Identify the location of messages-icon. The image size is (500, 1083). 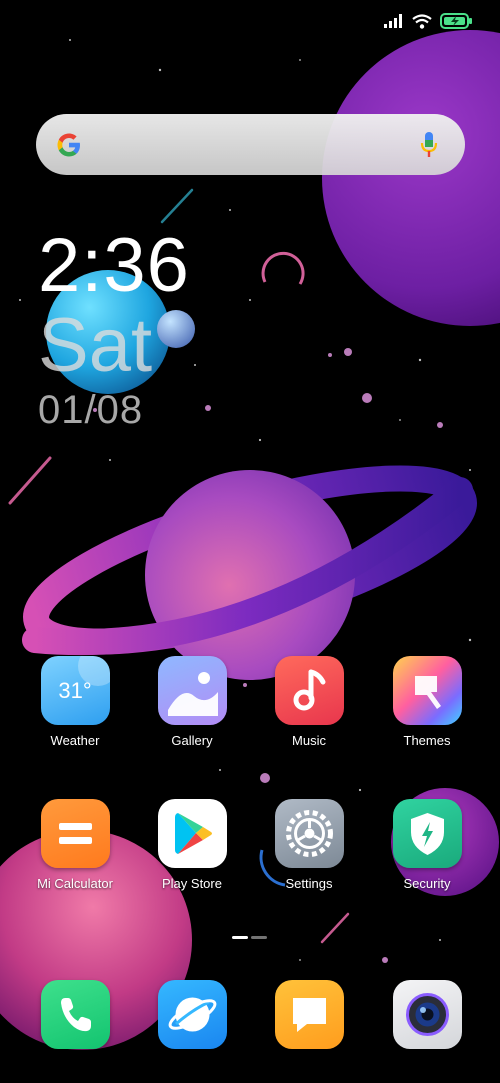
(309, 1014).